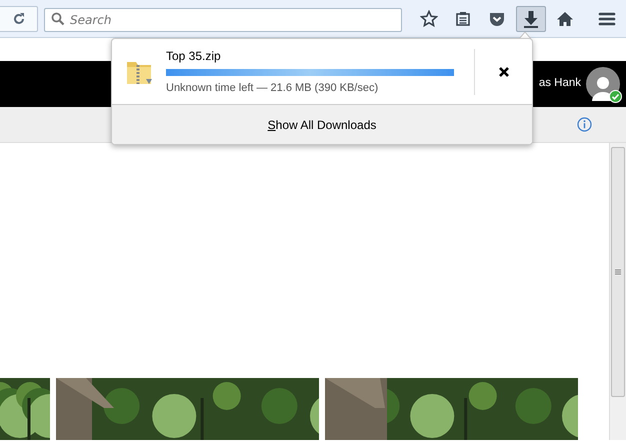  I want to click on user-name: as Hank, so click(559, 84).